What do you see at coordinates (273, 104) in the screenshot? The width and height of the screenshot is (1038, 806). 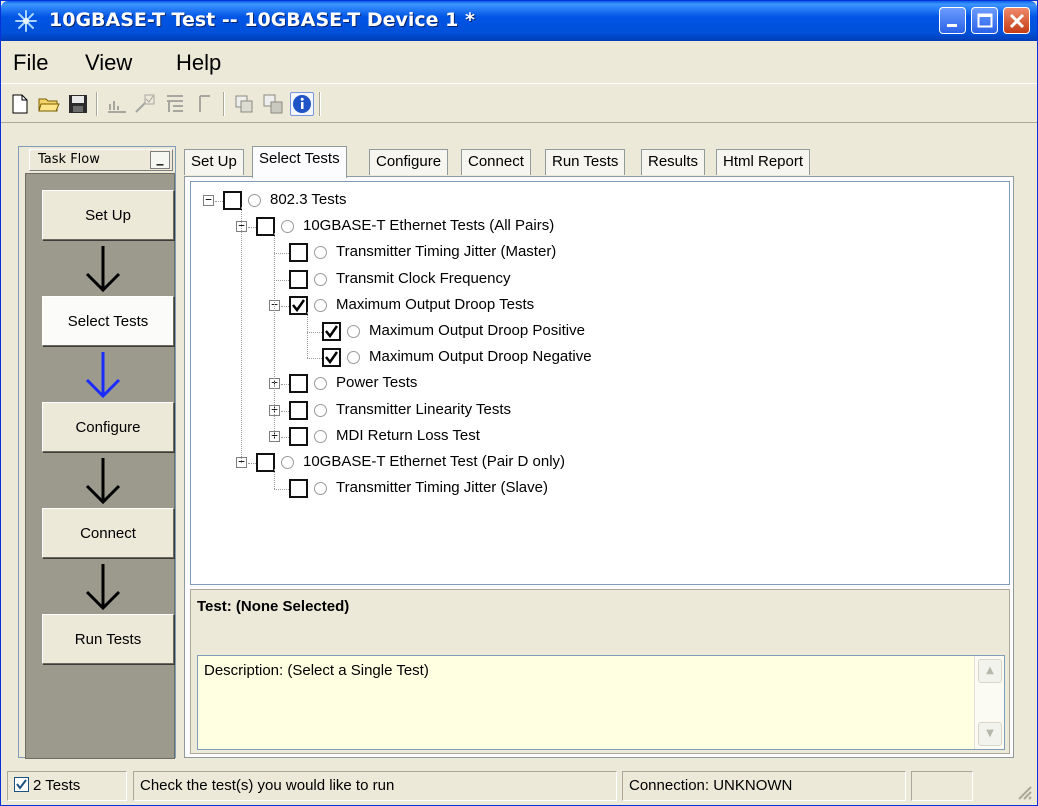 I see `duplicate-icon` at bounding box center [273, 104].